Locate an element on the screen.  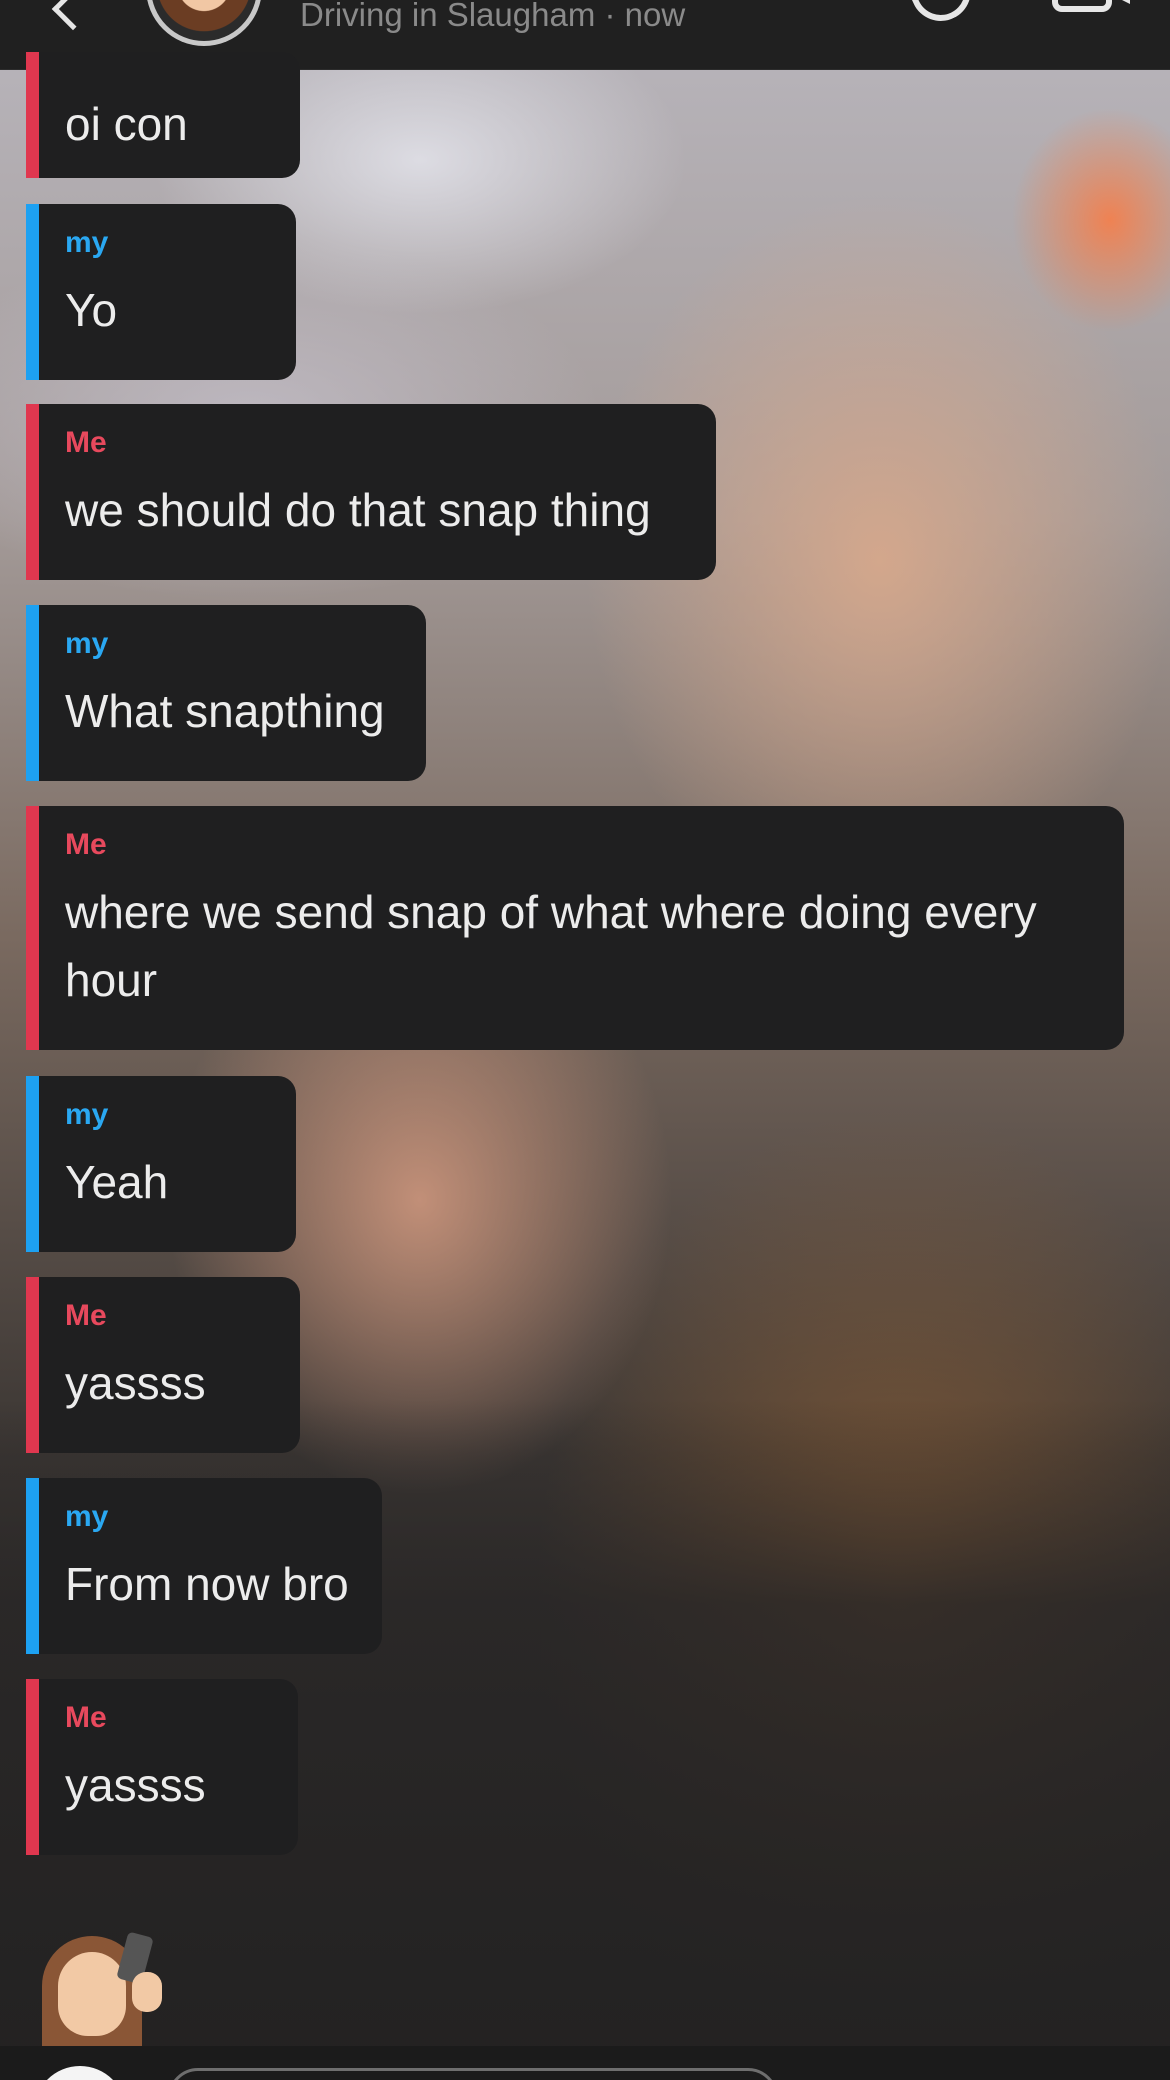
chat-message: Me we should do that snap thing is located at coordinates (371, 492).